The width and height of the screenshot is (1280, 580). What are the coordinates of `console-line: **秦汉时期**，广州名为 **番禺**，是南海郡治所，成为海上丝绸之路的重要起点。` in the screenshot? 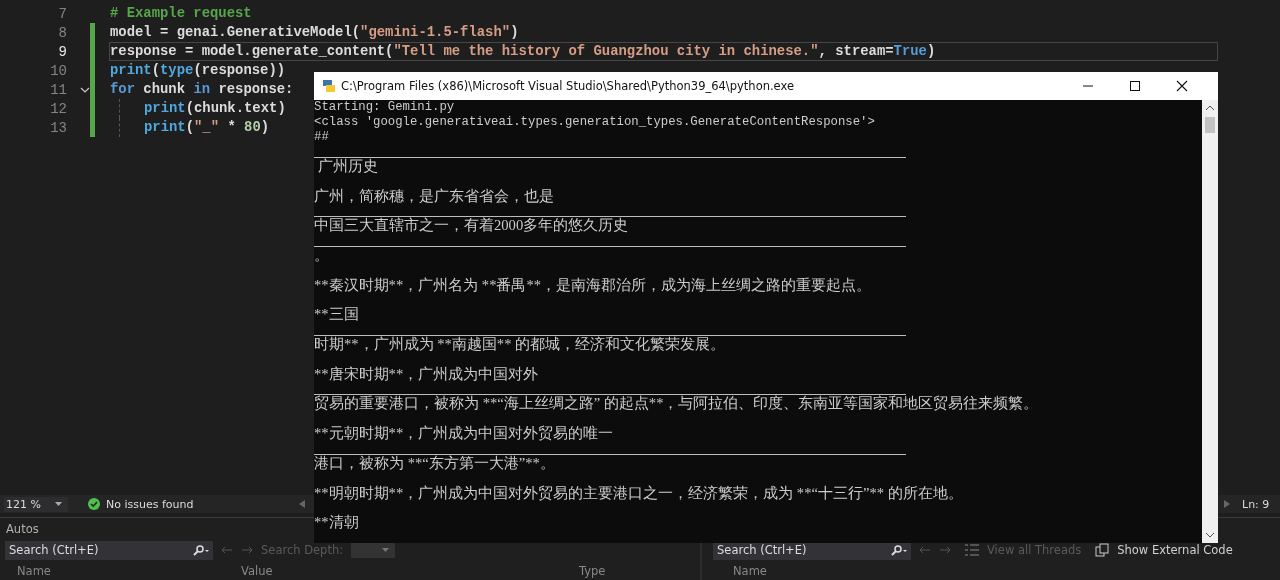 It's located at (593, 284).